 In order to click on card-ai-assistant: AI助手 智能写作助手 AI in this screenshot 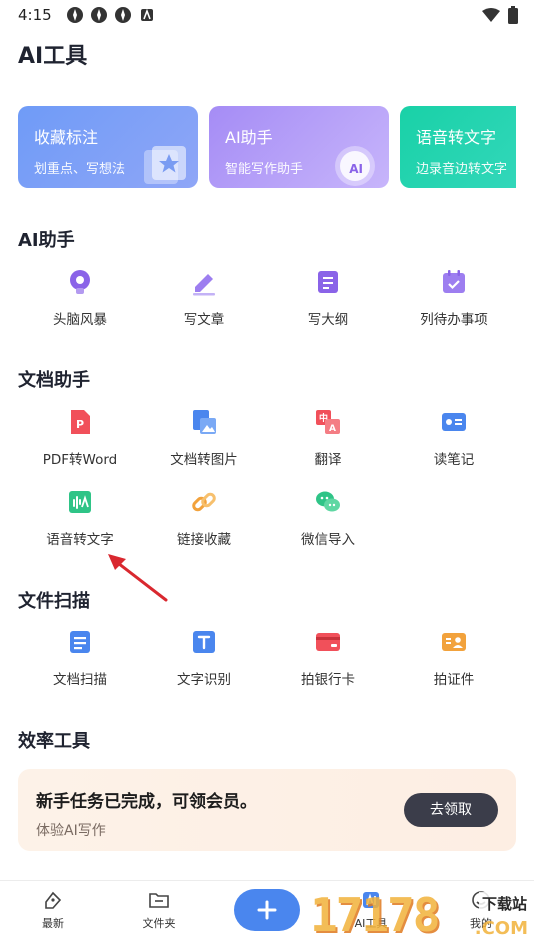, I will do `click(299, 147)`.